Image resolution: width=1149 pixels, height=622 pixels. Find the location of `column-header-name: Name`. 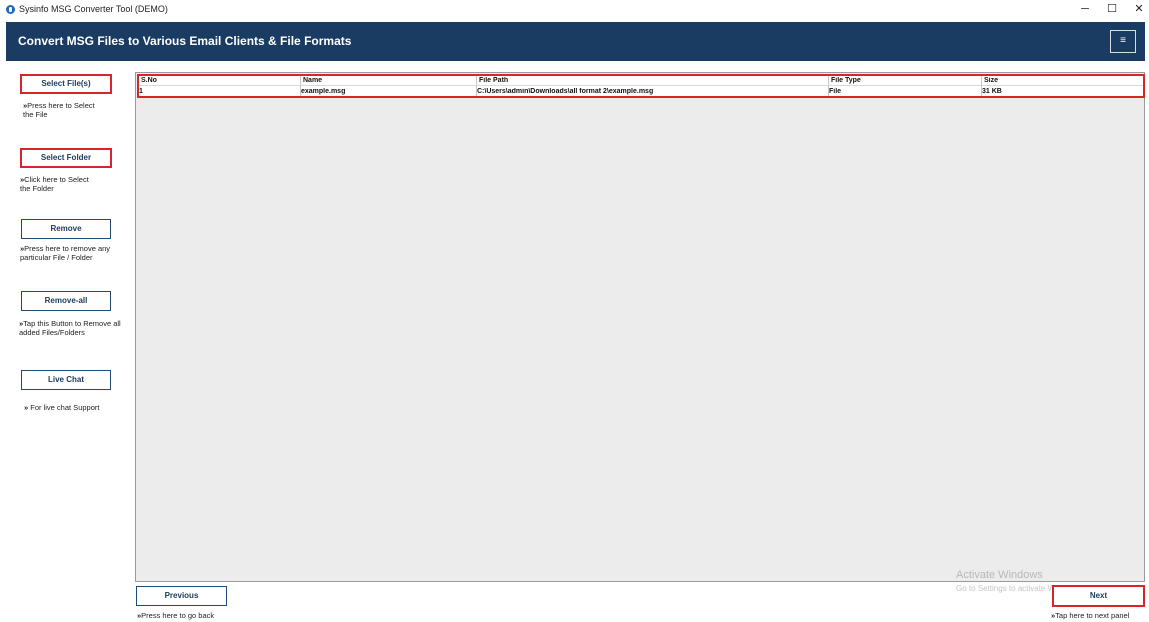

column-header-name: Name is located at coordinates (388, 80).